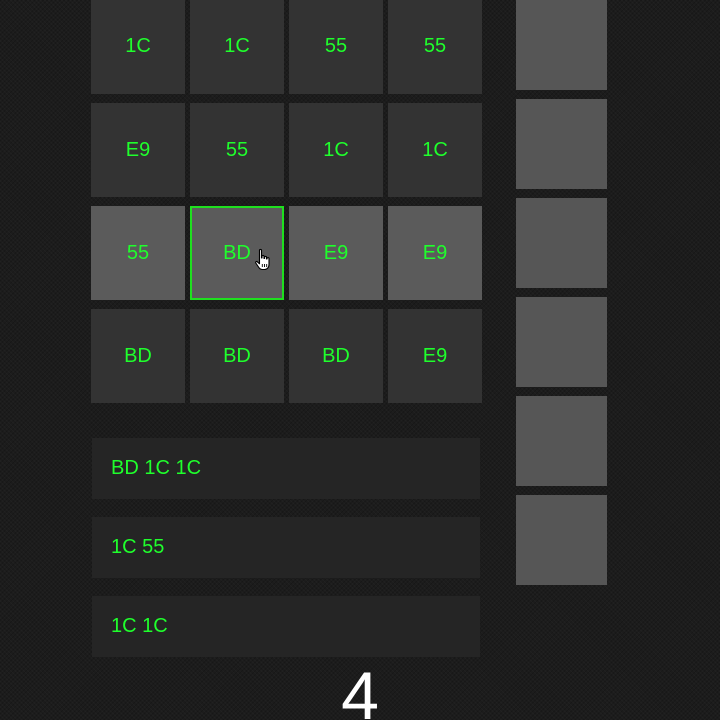 The width and height of the screenshot is (720, 720). What do you see at coordinates (360, 689) in the screenshot?
I see `step-counter: 4` at bounding box center [360, 689].